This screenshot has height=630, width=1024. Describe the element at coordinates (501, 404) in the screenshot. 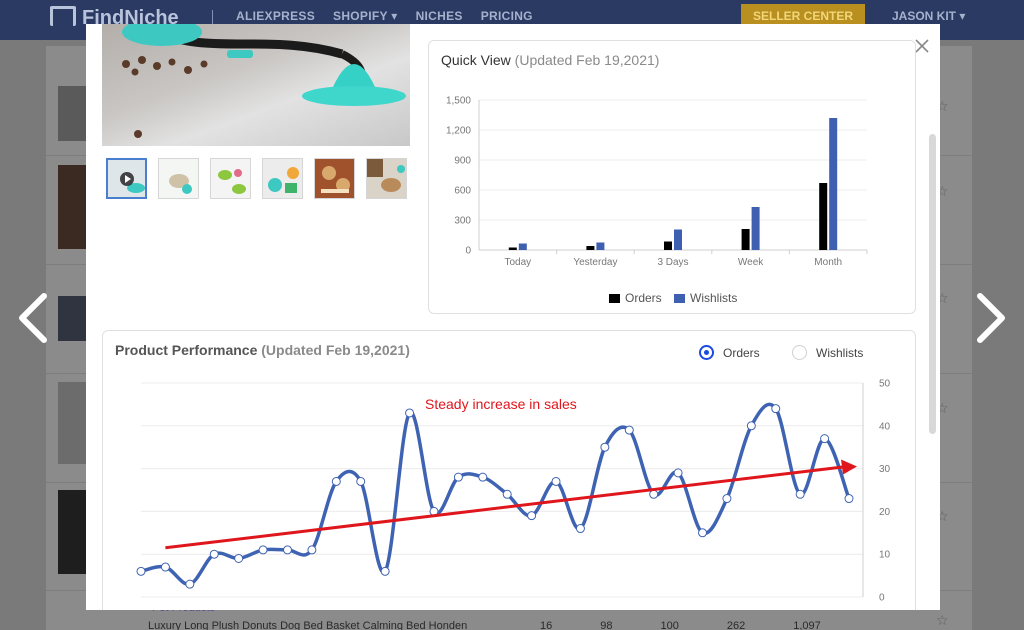

I see `trend-annotation: Steady increase in sales` at that location.